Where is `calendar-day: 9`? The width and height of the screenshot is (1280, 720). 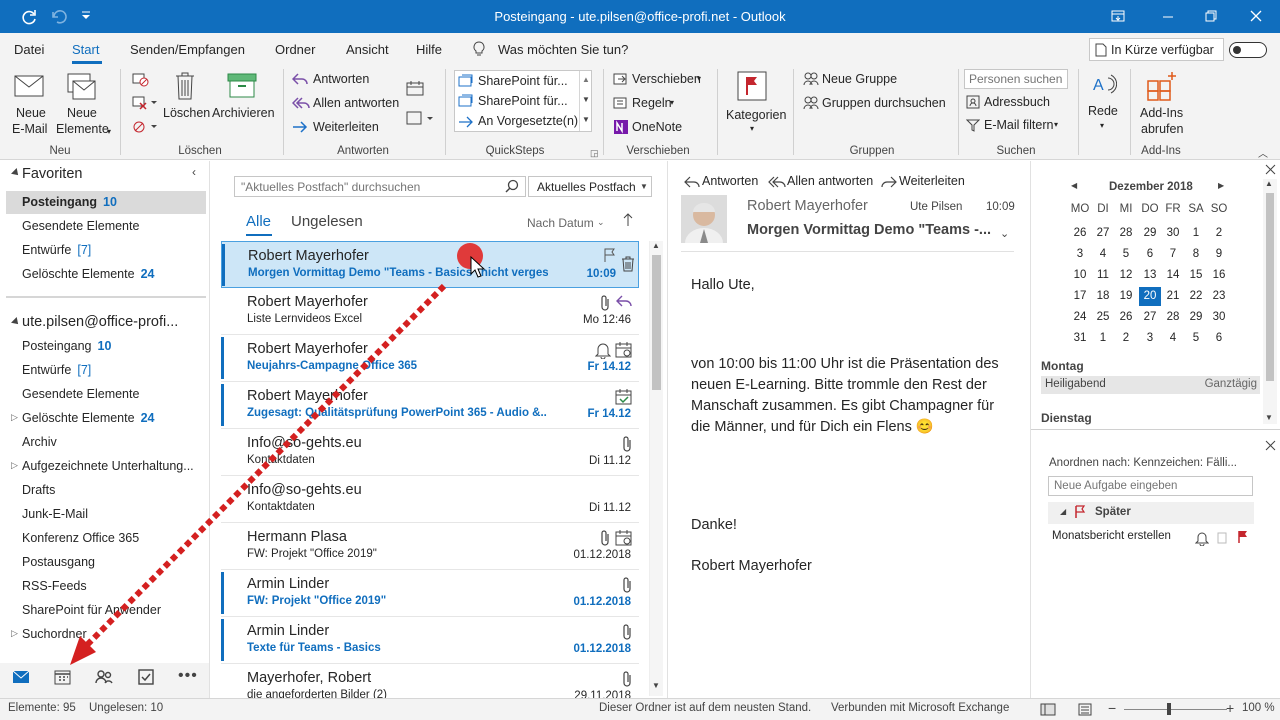 calendar-day: 9 is located at coordinates (1219, 254).